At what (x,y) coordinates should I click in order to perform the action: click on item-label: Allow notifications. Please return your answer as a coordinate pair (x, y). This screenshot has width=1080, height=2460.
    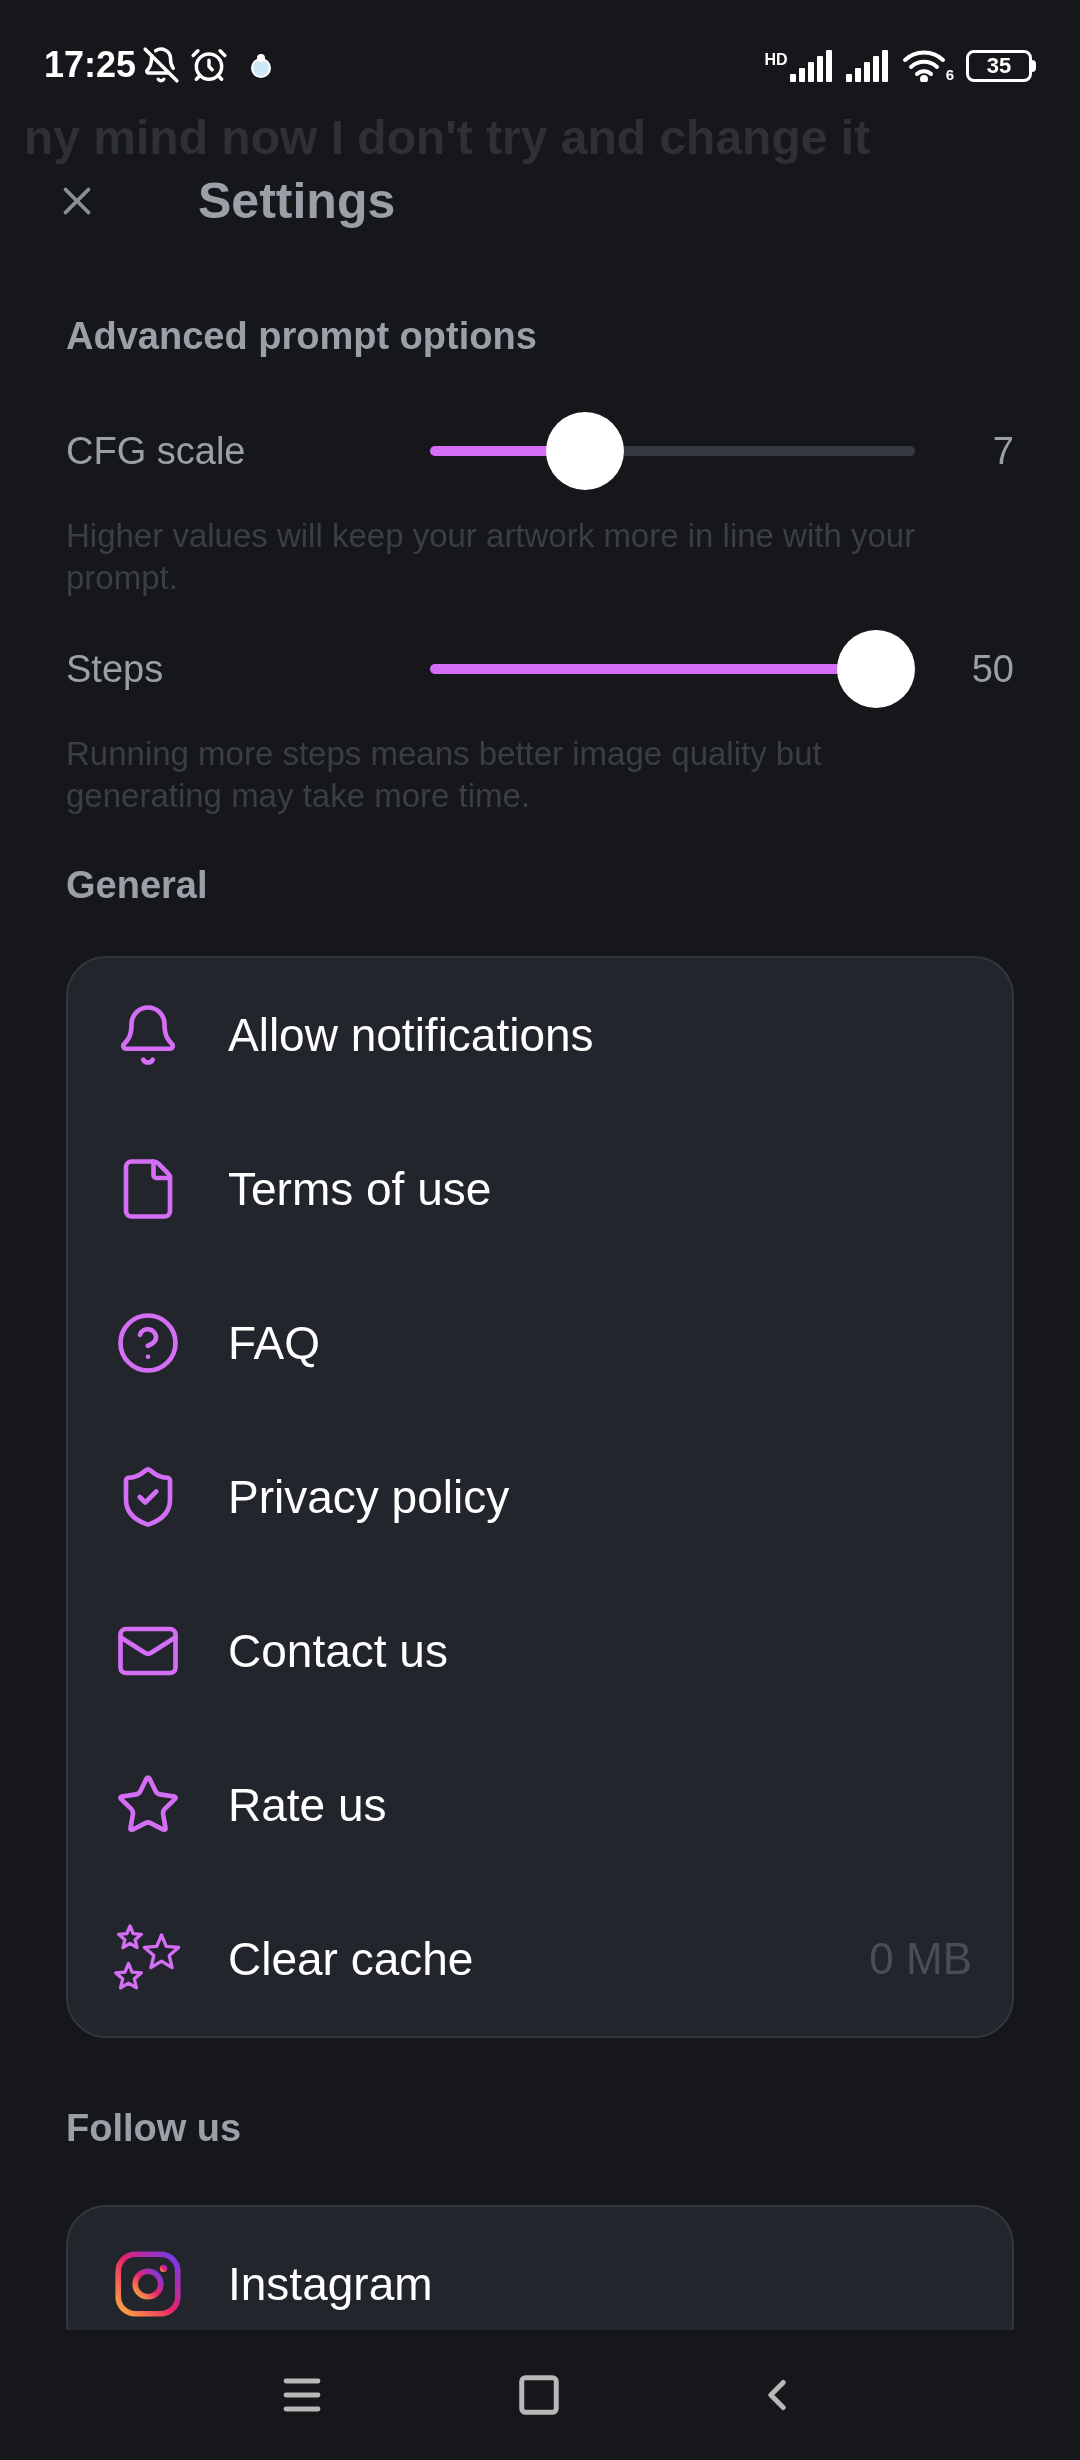
    Looking at the image, I should click on (411, 1035).